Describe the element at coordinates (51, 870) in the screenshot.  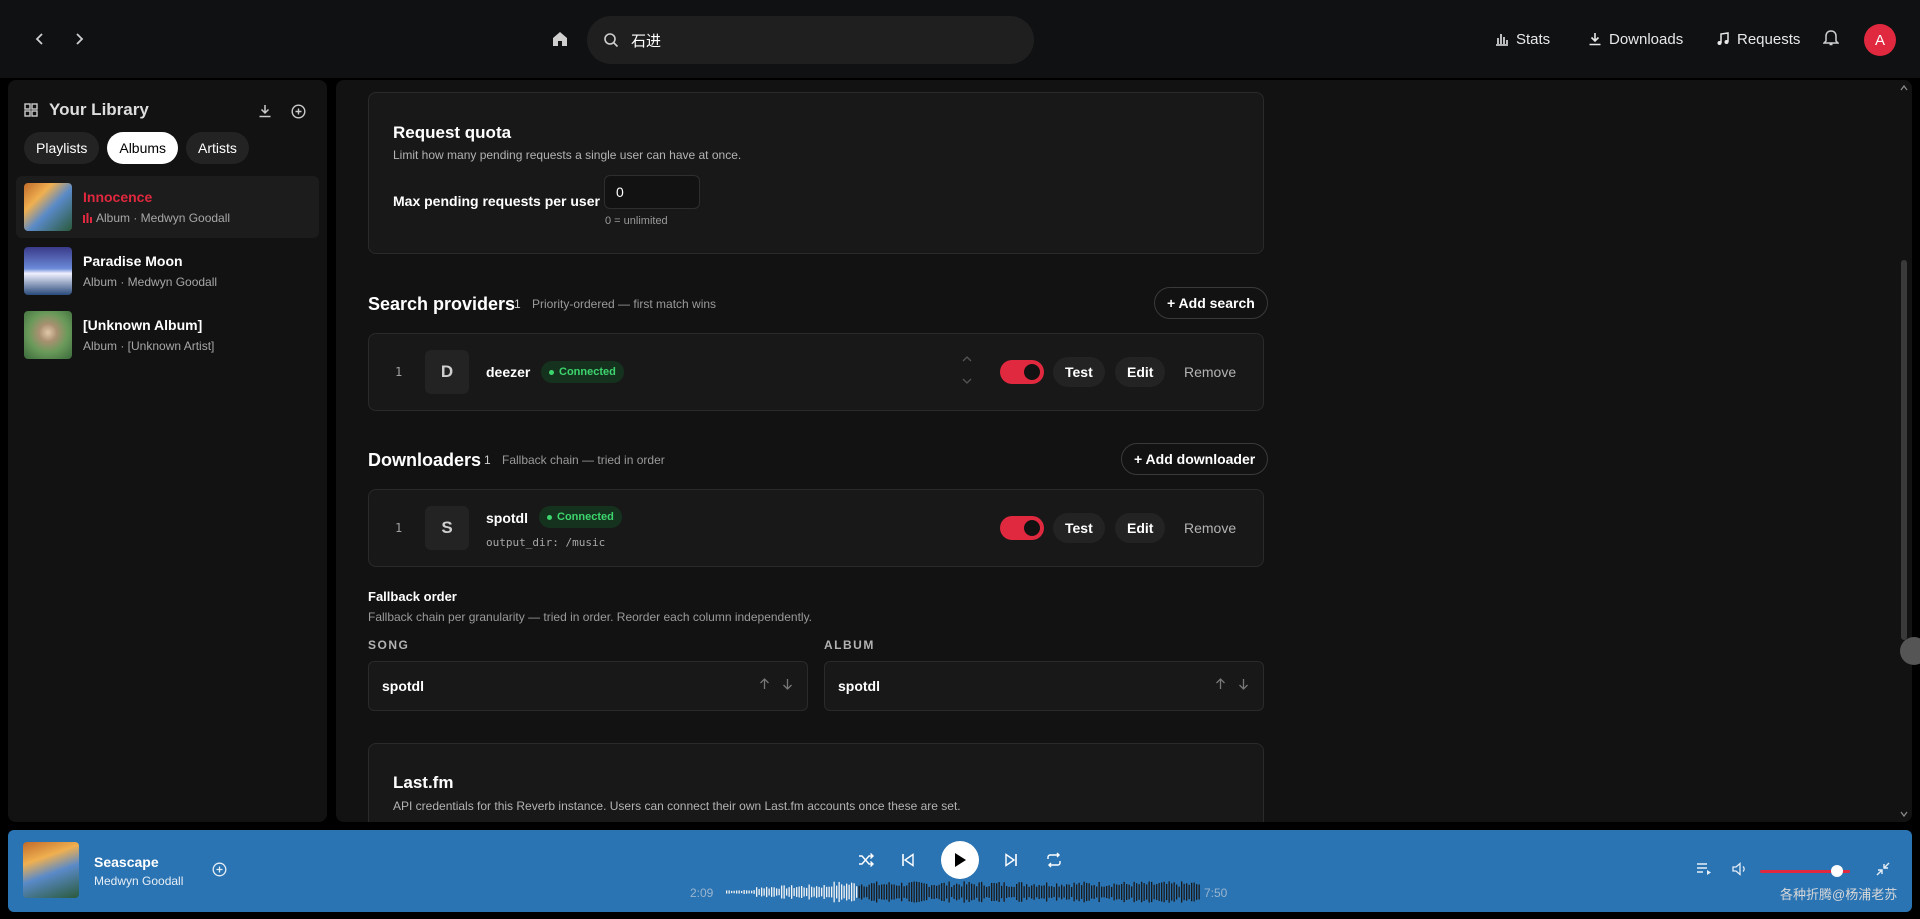
I see `now-playing-cover` at that location.